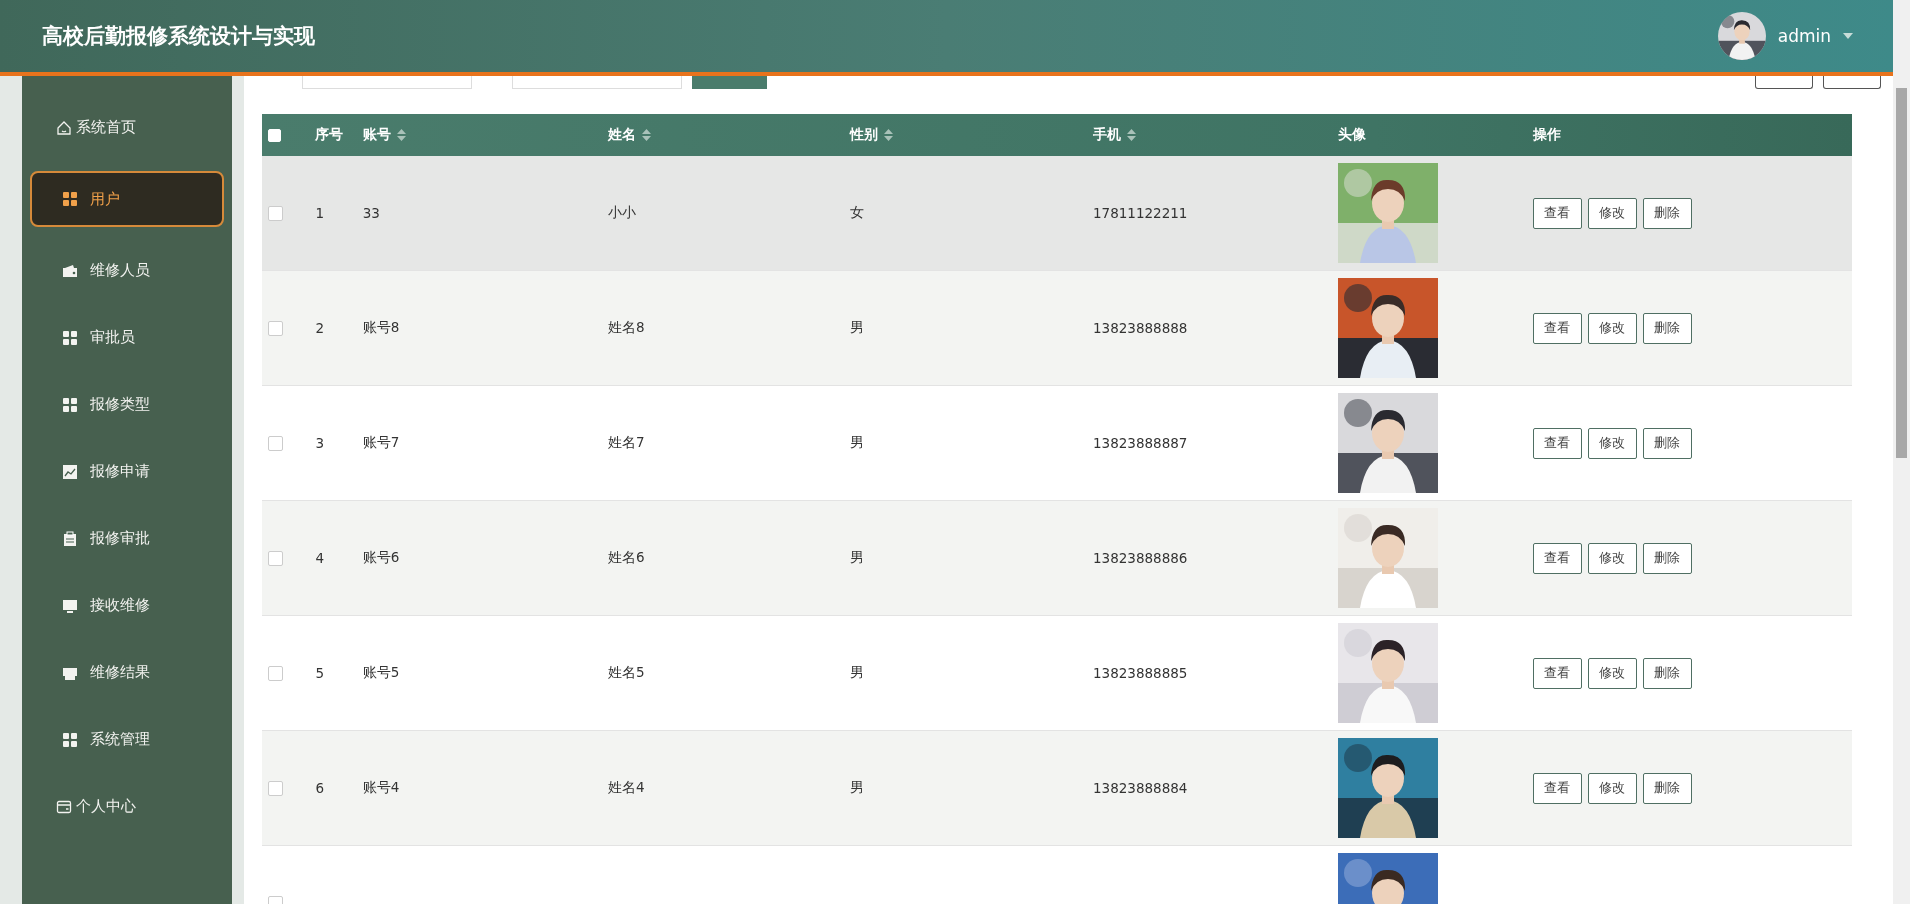  What do you see at coordinates (630, 135) in the screenshot?
I see `column-header: 姓名` at bounding box center [630, 135].